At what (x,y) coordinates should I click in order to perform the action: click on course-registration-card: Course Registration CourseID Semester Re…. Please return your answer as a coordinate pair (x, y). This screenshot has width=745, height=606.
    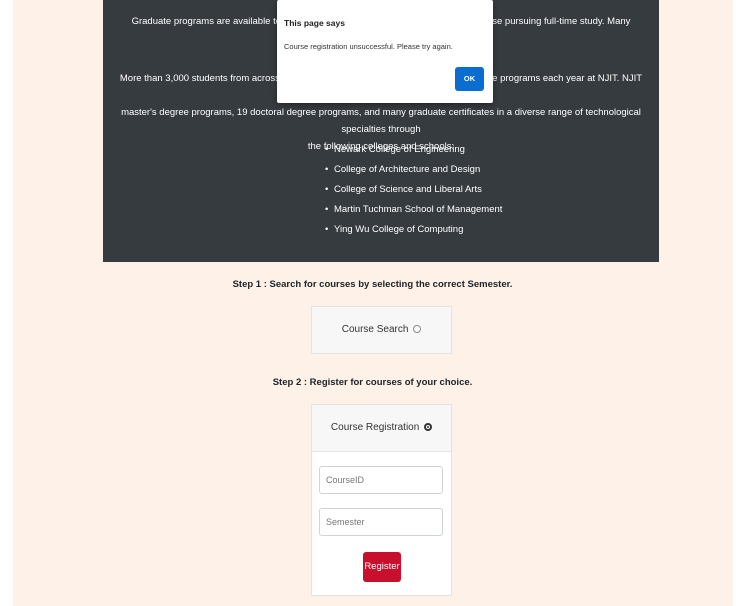
    Looking at the image, I should click on (381, 500).